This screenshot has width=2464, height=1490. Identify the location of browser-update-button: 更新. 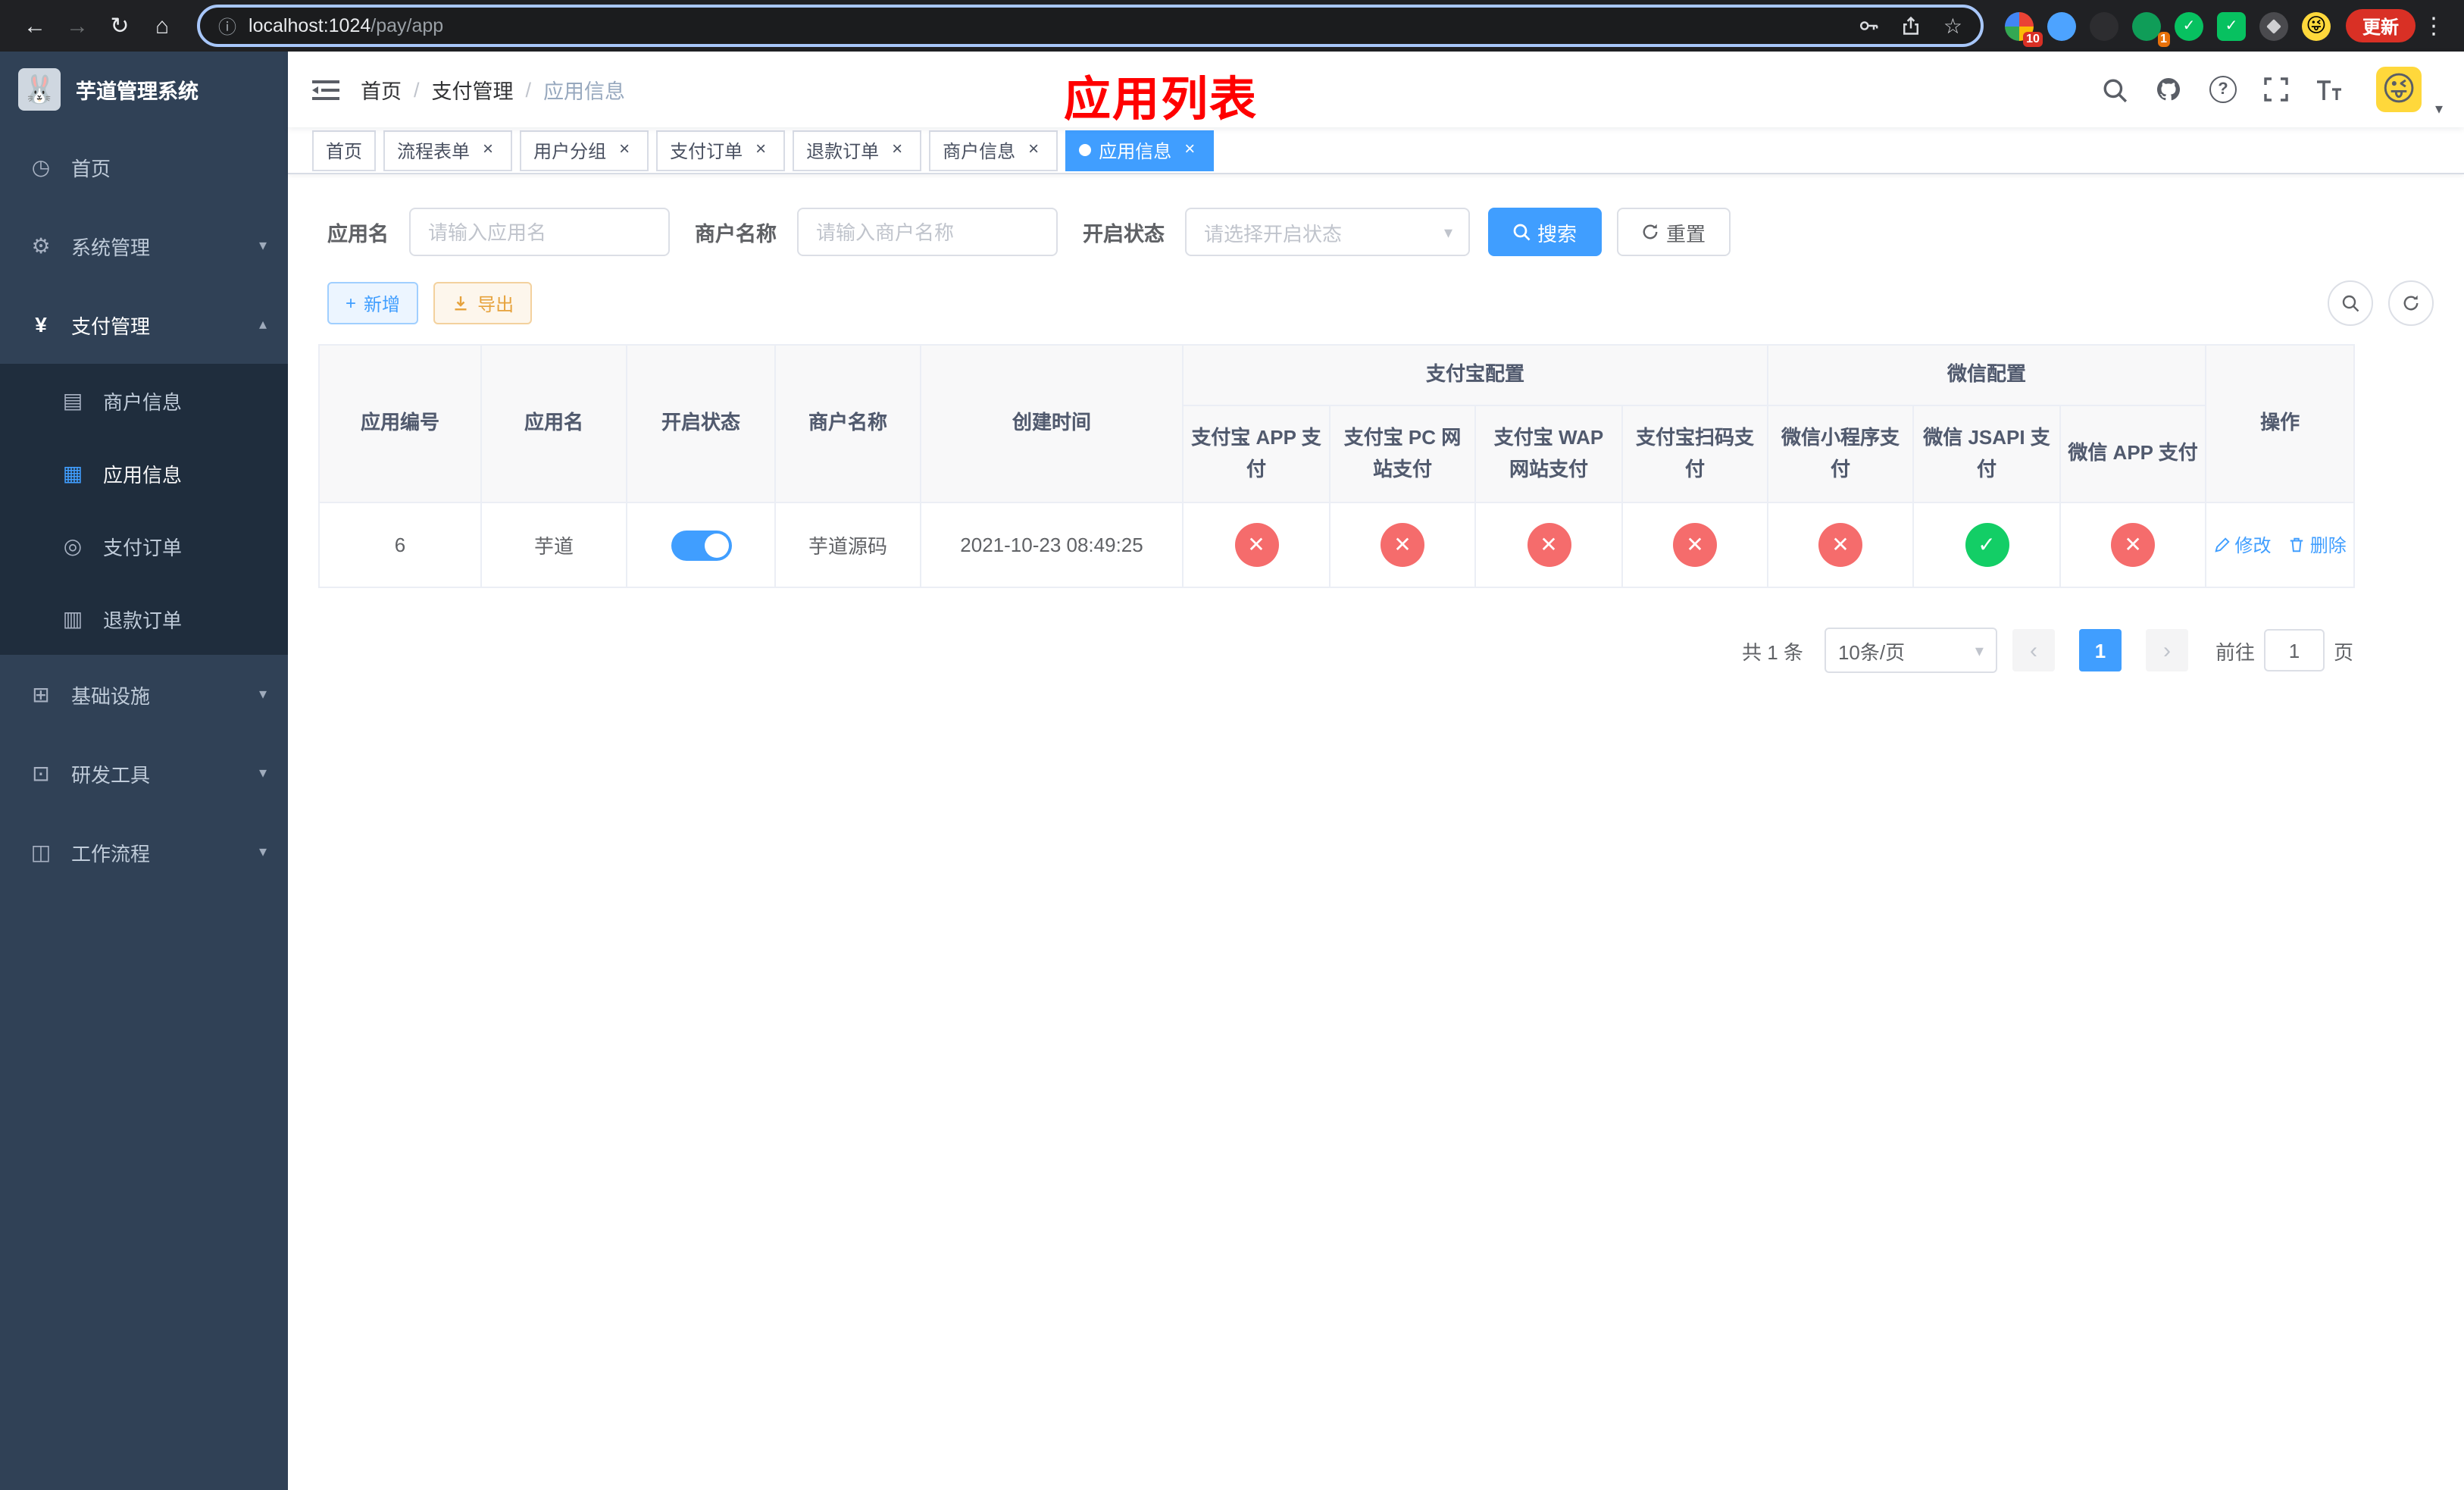
(2380, 26).